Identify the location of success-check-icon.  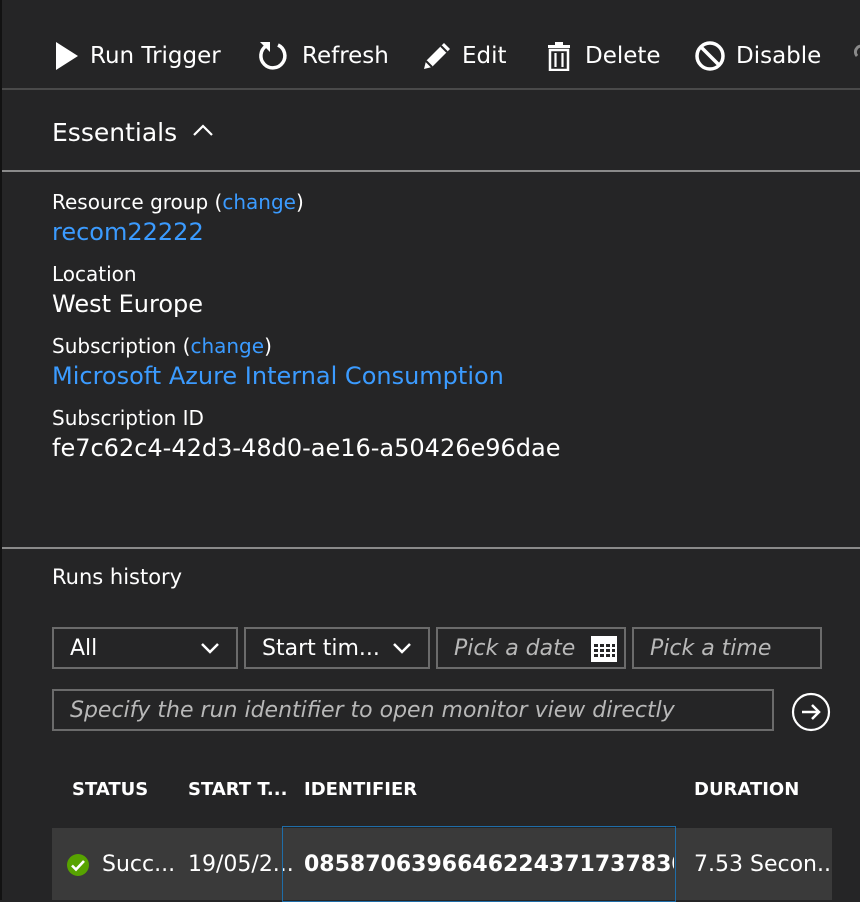
(78, 865).